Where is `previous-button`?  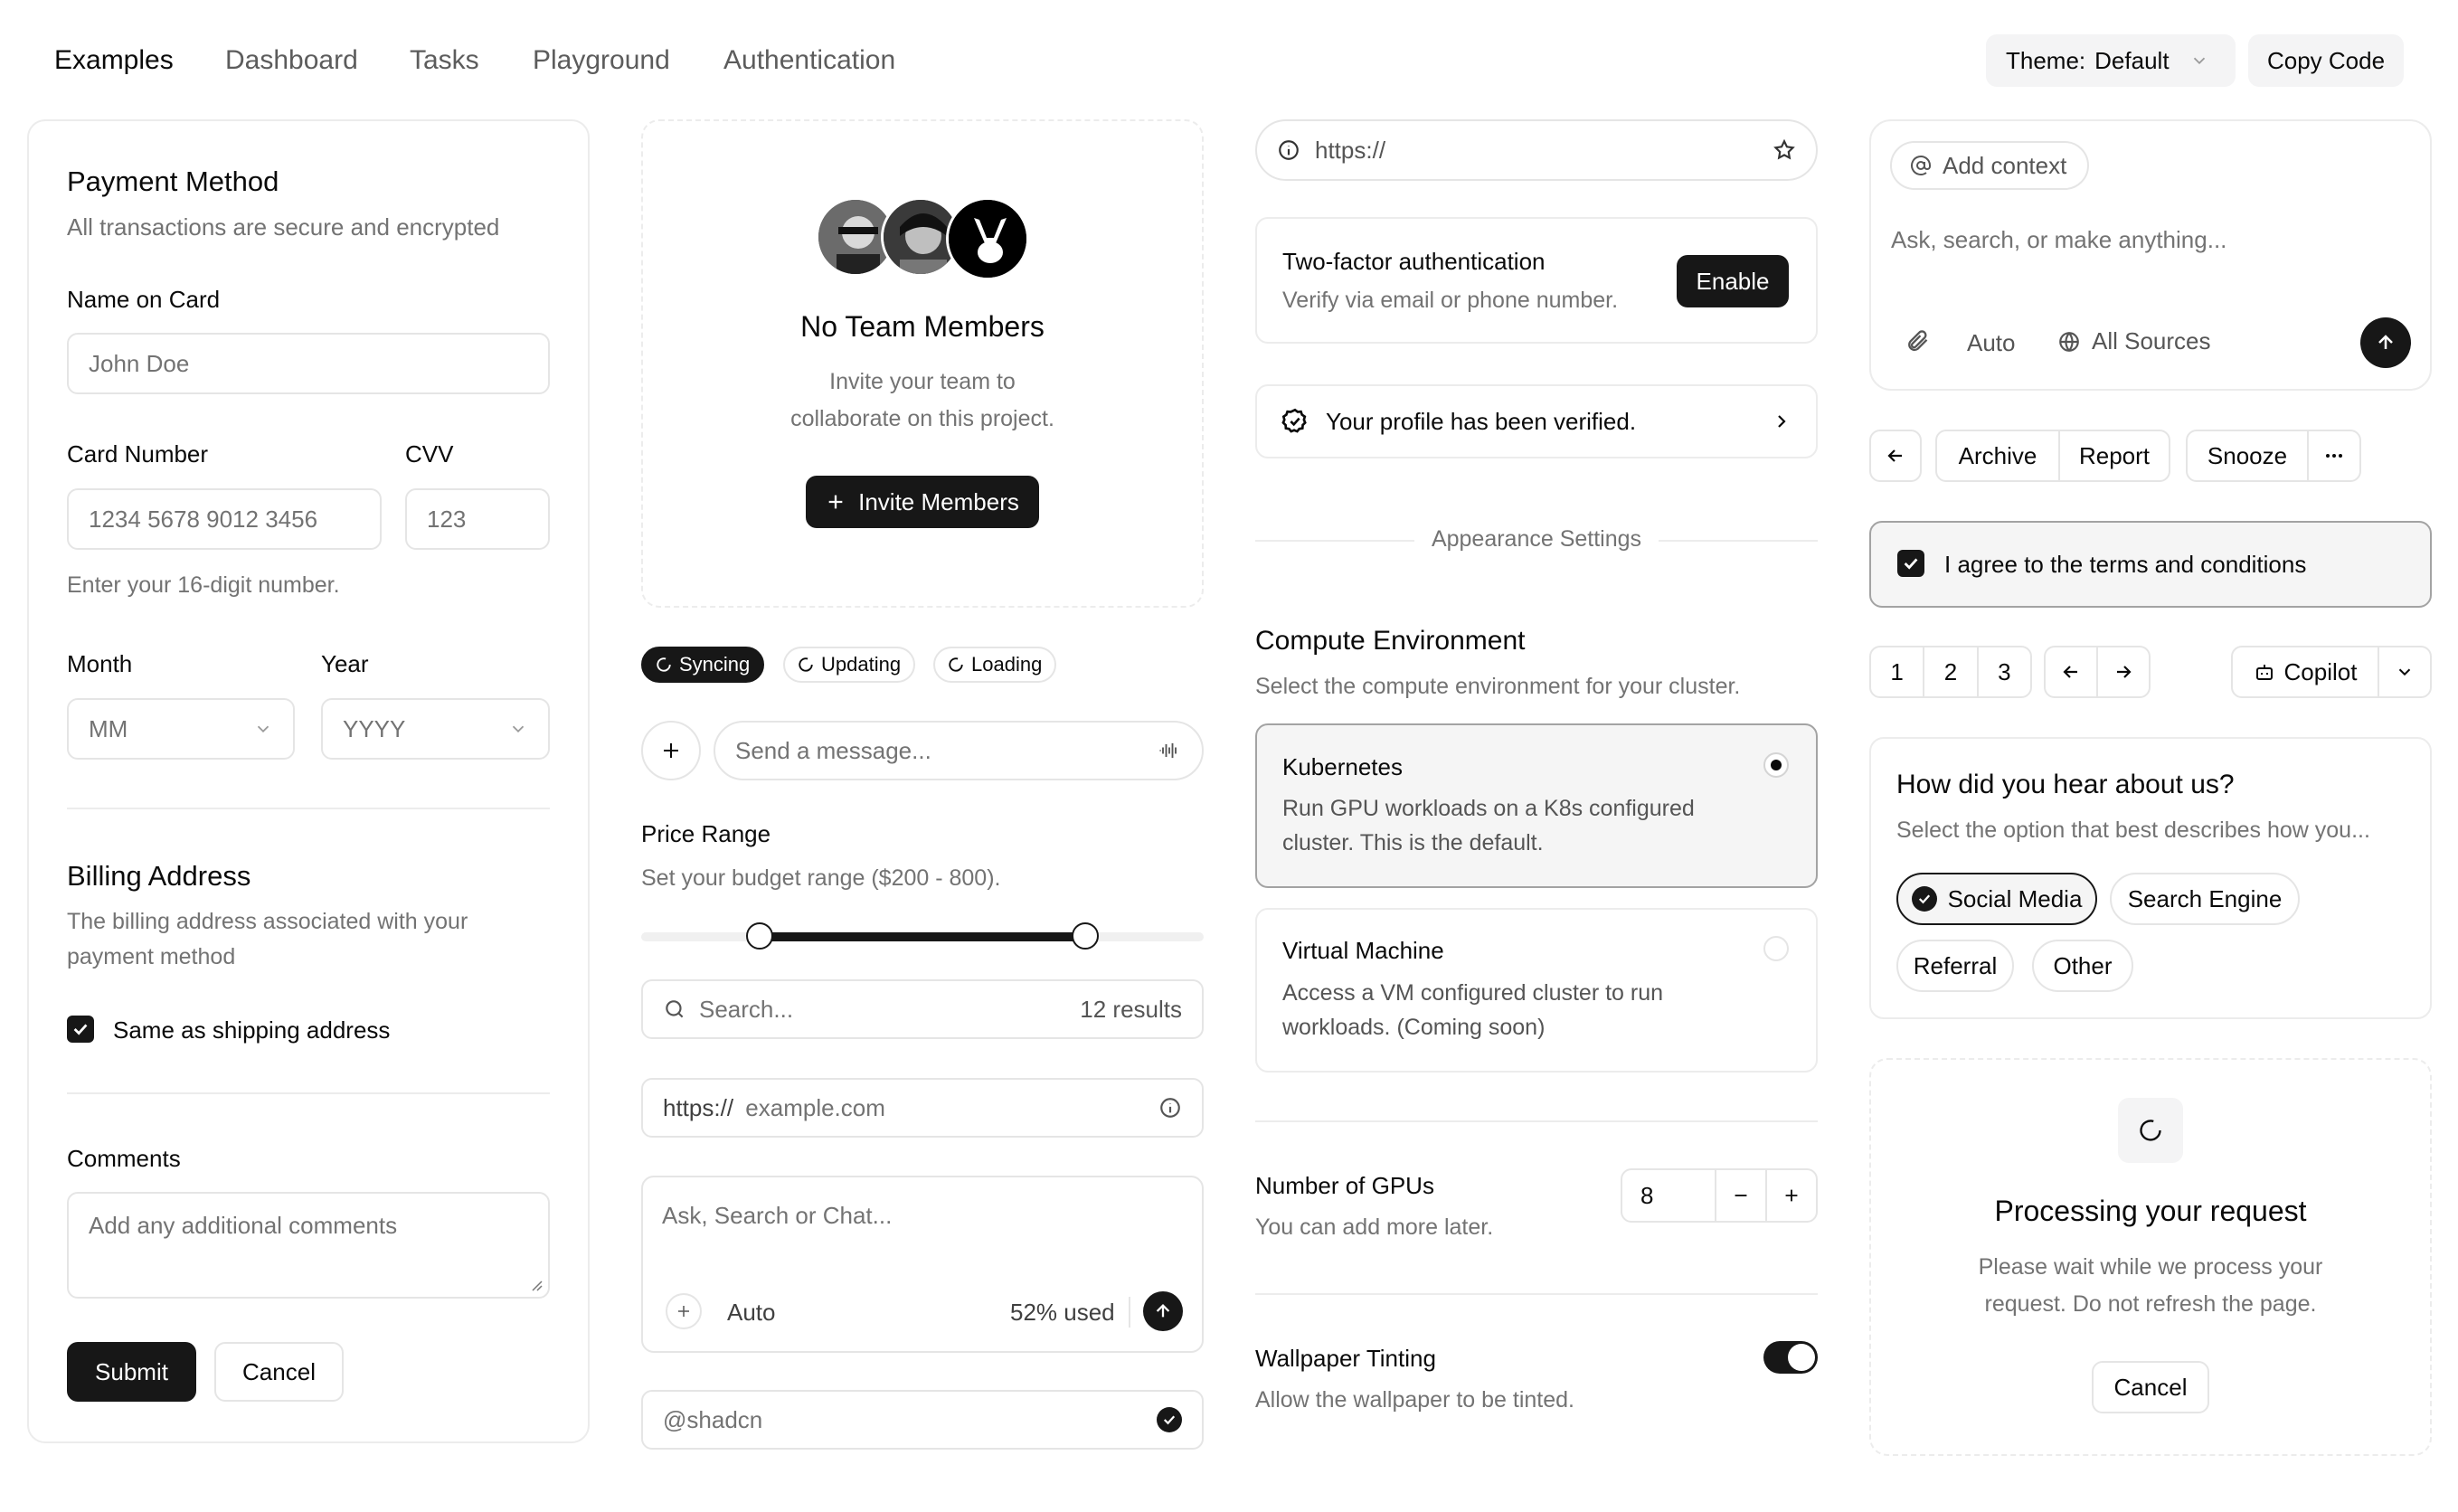
previous-button is located at coordinates (2072, 671).